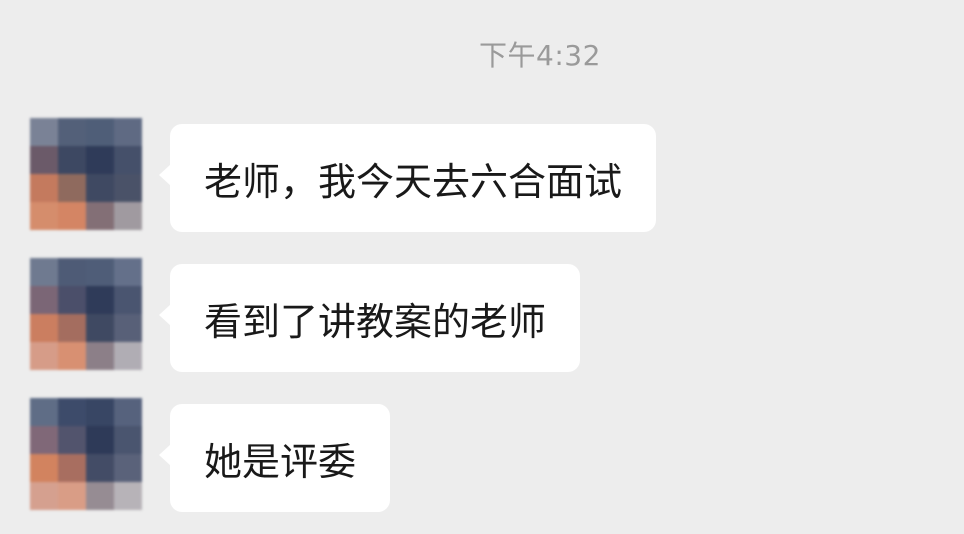  Describe the element at coordinates (540, 55) in the screenshot. I see `message-timestamp: 下午4:32` at that location.